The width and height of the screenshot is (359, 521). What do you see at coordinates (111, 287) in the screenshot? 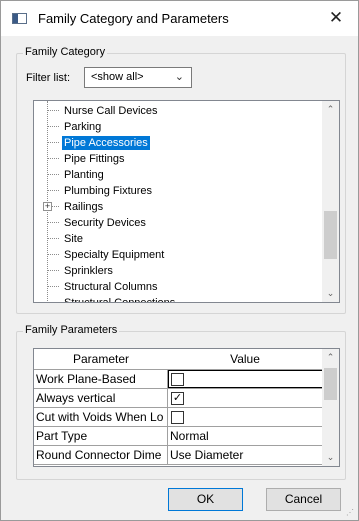
I see `tree-item-label: Structural Columns` at bounding box center [111, 287].